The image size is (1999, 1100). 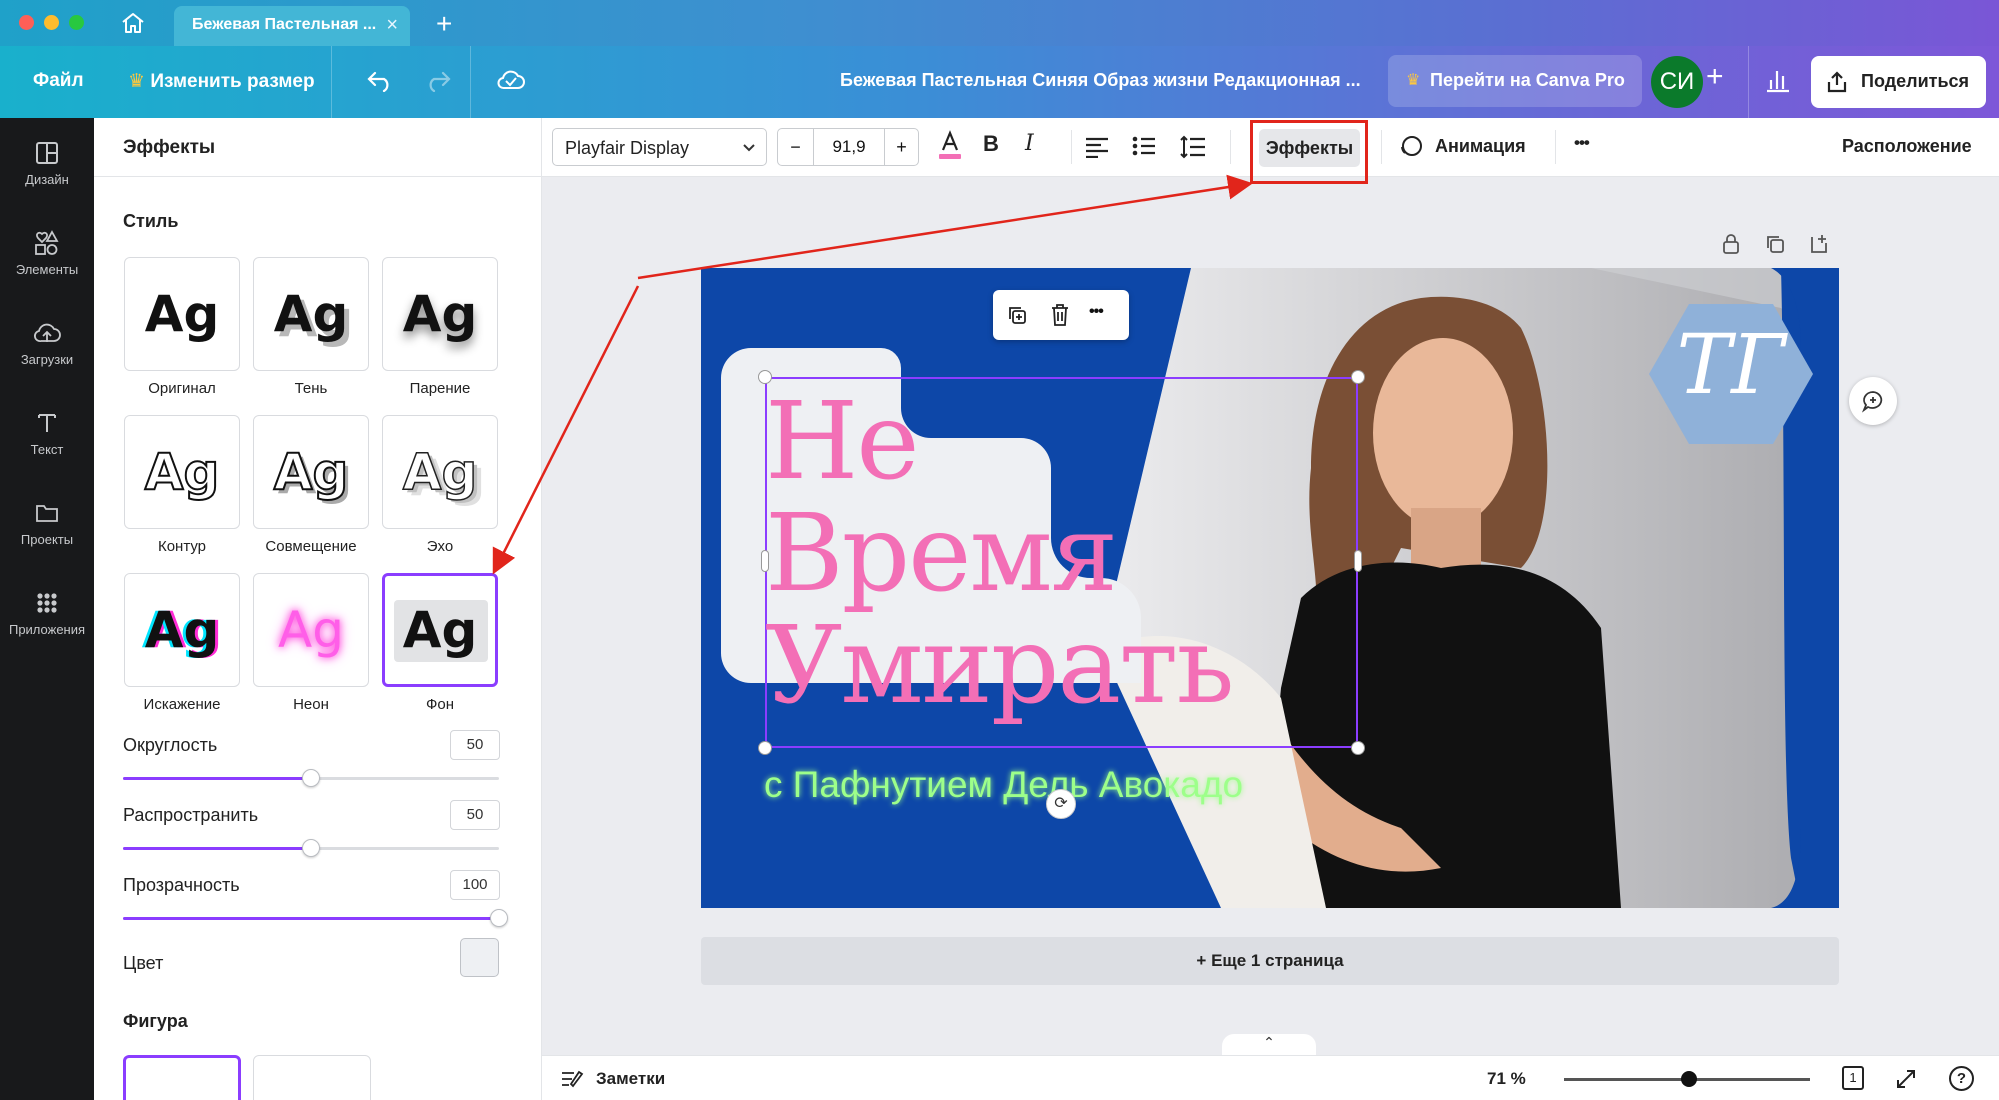 What do you see at coordinates (47, 603) in the screenshot?
I see `apps-grid-icon` at bounding box center [47, 603].